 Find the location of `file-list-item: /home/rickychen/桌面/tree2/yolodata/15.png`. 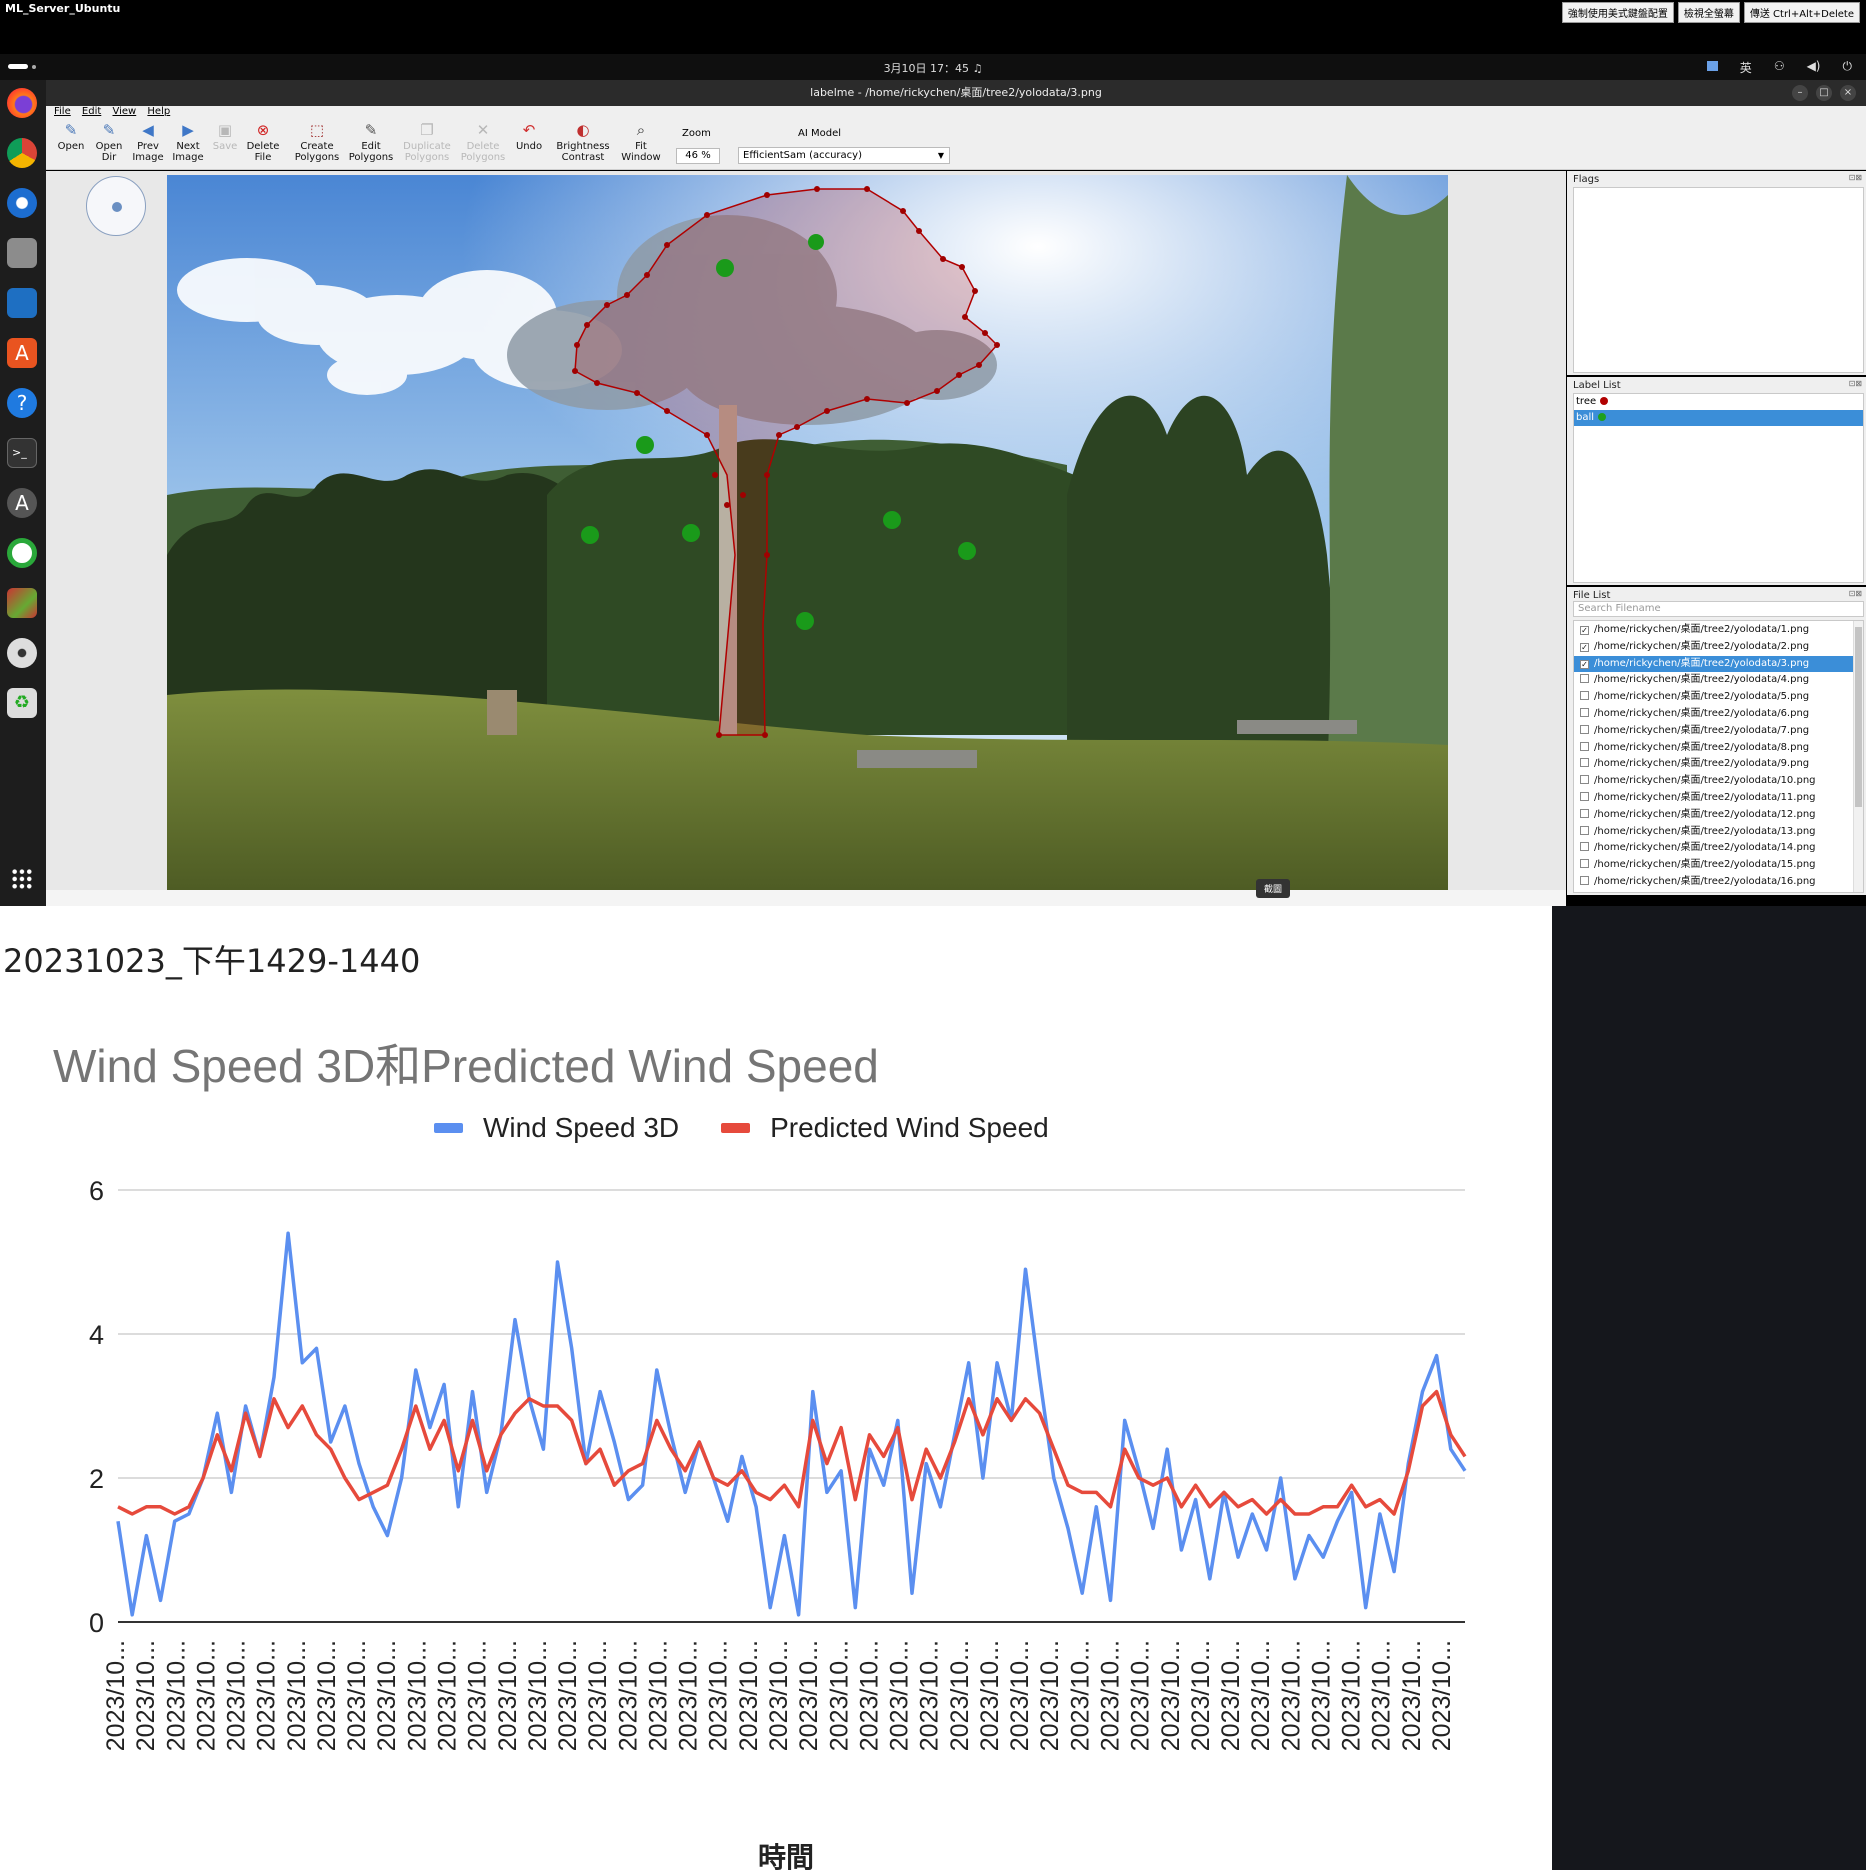

file-list-item: /home/rickychen/桌面/tree2/yolodata/15.png is located at coordinates (1718, 865).